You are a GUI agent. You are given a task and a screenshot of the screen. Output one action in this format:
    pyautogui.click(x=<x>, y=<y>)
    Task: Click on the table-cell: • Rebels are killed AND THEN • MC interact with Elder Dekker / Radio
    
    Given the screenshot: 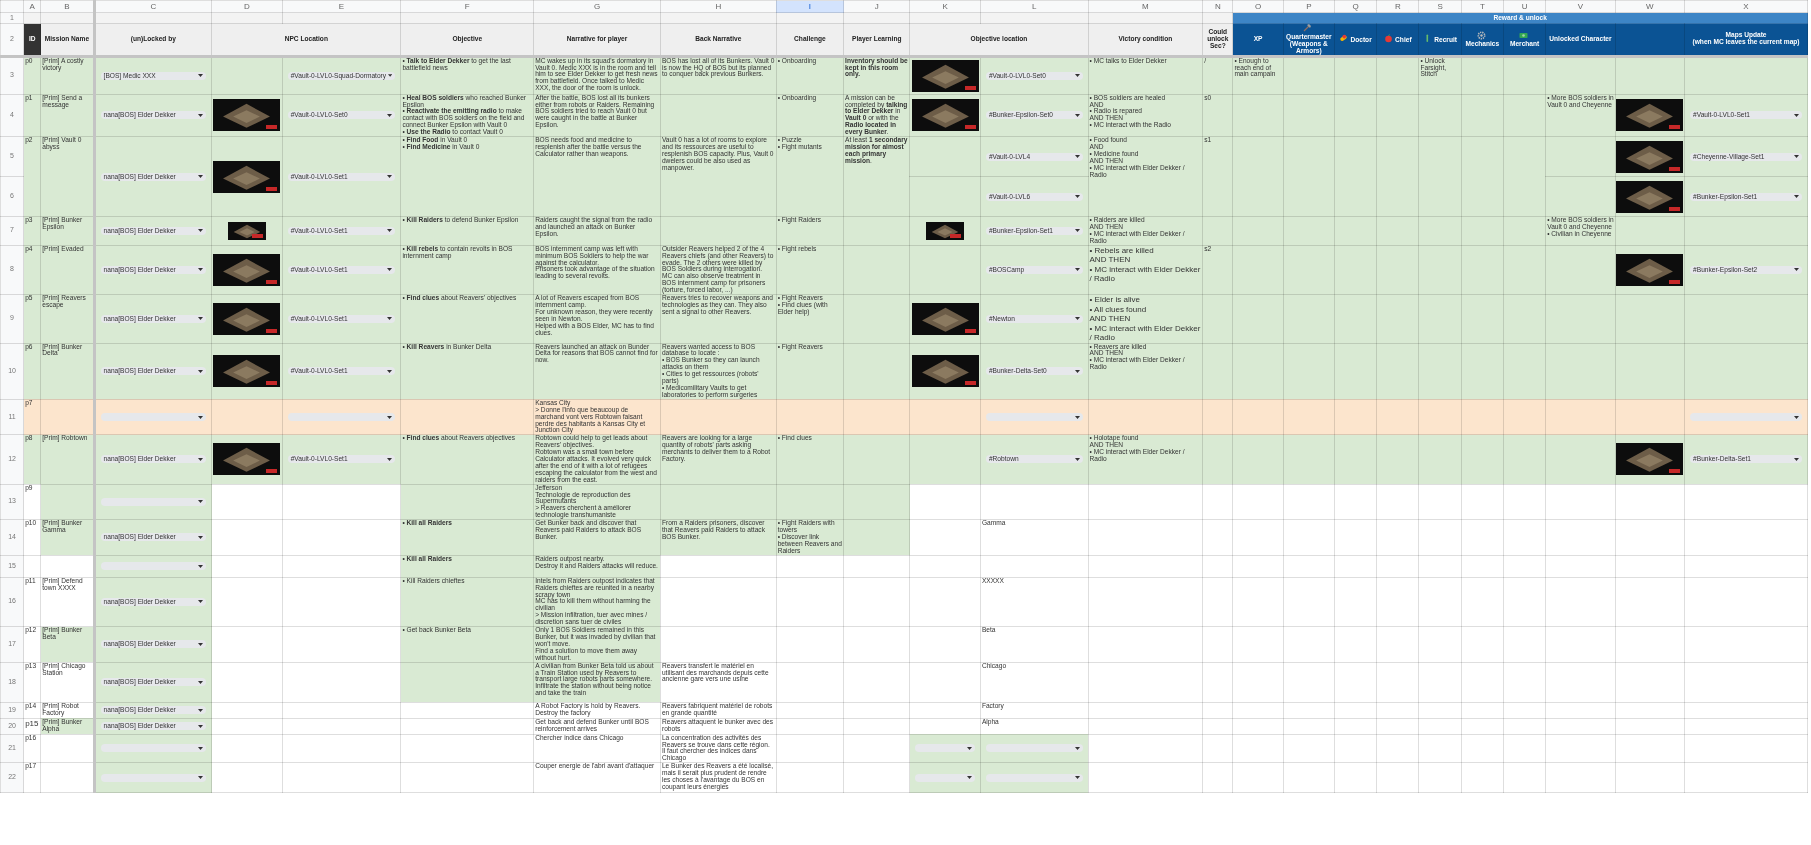 What is the action you would take?
    pyautogui.click(x=1145, y=270)
    